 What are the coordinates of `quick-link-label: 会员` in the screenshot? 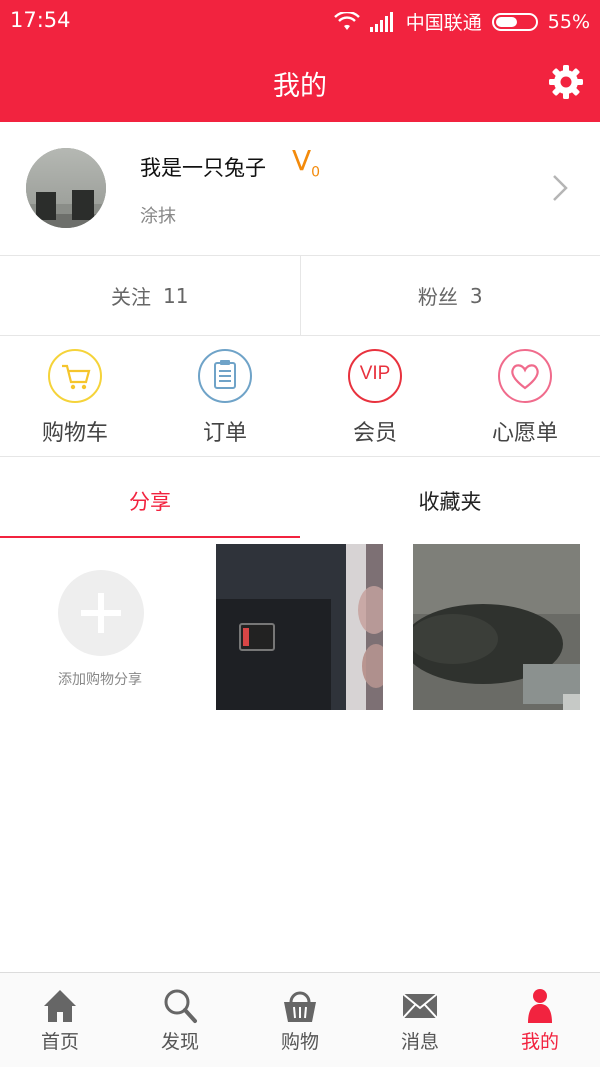 It's located at (374, 433).